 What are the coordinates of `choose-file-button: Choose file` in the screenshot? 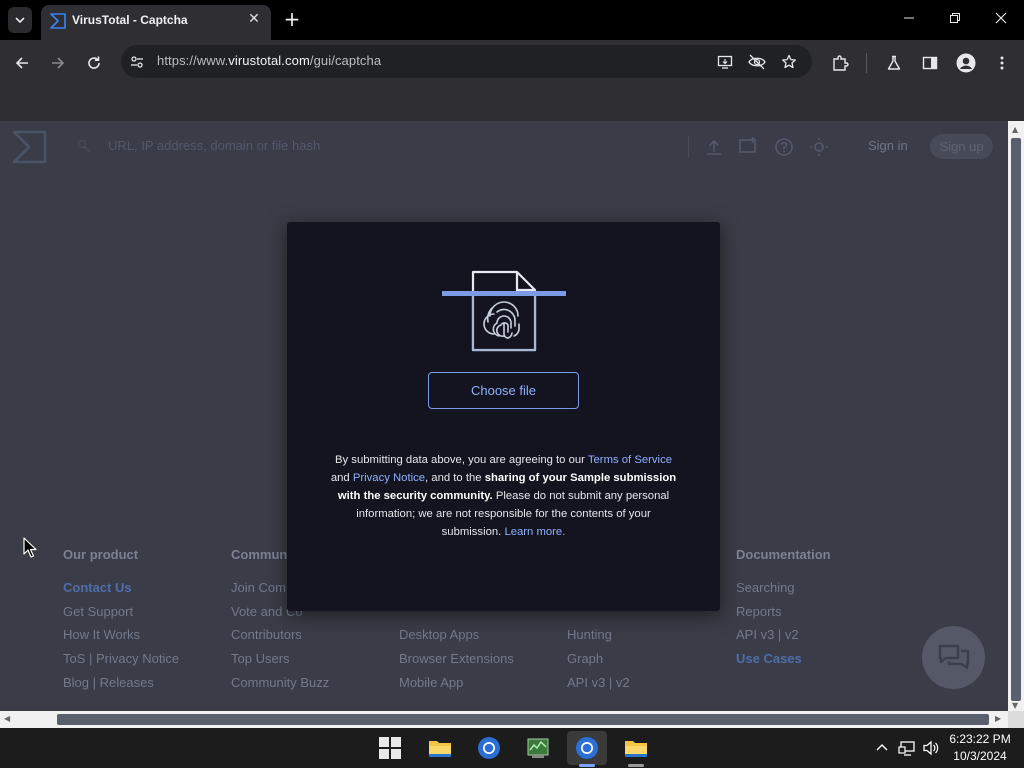 It's located at (503, 390).